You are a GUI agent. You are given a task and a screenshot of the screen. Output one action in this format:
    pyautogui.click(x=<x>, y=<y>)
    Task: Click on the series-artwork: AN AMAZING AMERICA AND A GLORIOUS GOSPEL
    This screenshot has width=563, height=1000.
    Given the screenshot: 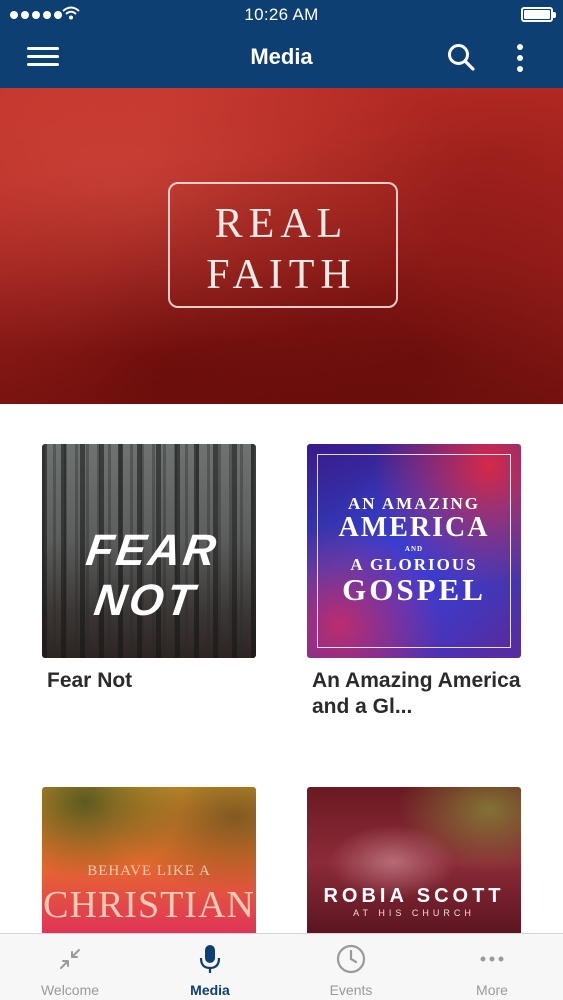 What is the action you would take?
    pyautogui.click(x=414, y=551)
    